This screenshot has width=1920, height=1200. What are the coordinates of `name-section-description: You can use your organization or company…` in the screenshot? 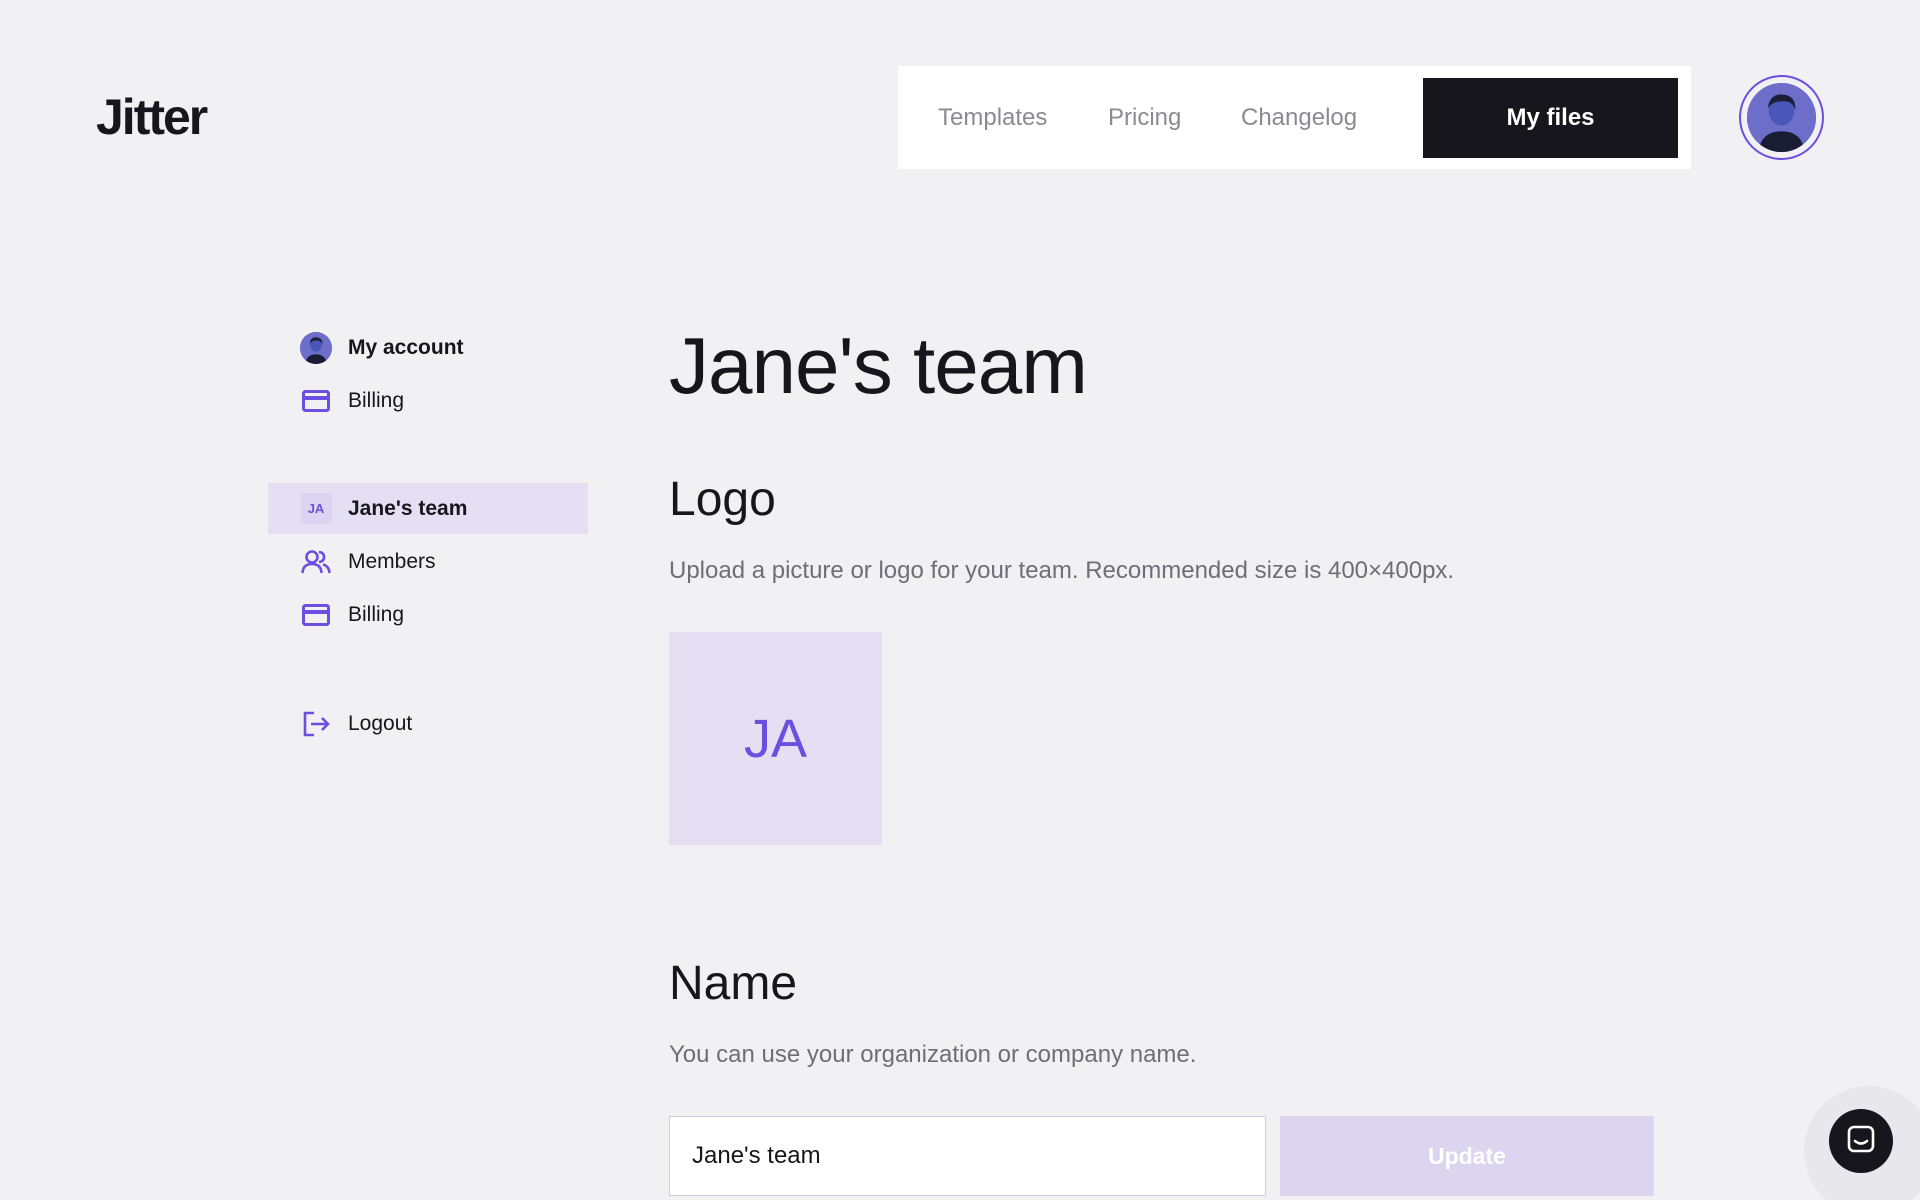 It's located at (933, 1054).